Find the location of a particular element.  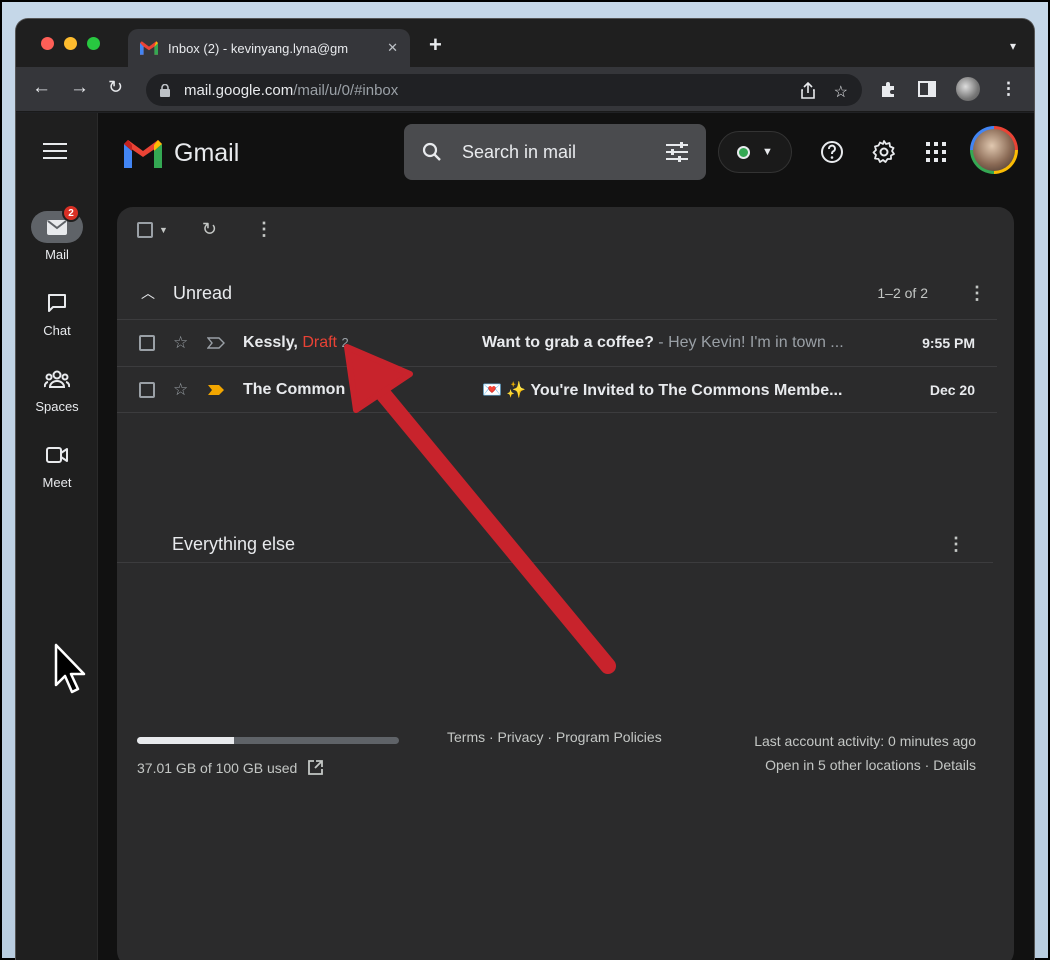

email-date: Dec 20 is located at coordinates (952, 389).